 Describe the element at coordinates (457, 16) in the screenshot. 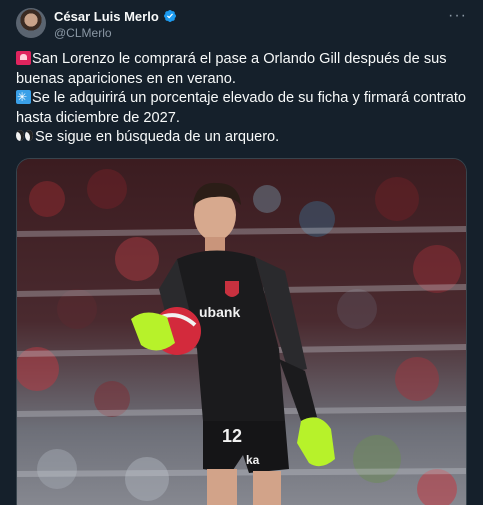

I see `more-options-icon: ···` at that location.